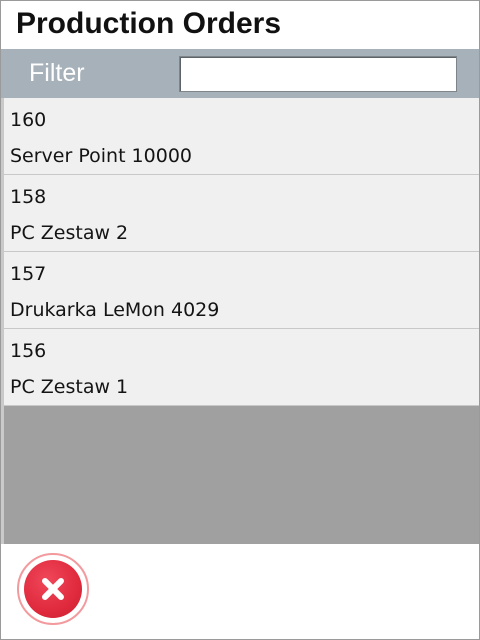 This screenshot has width=480, height=640. I want to click on list-item: 157 Drukarka LeMon 4029, so click(241, 290).